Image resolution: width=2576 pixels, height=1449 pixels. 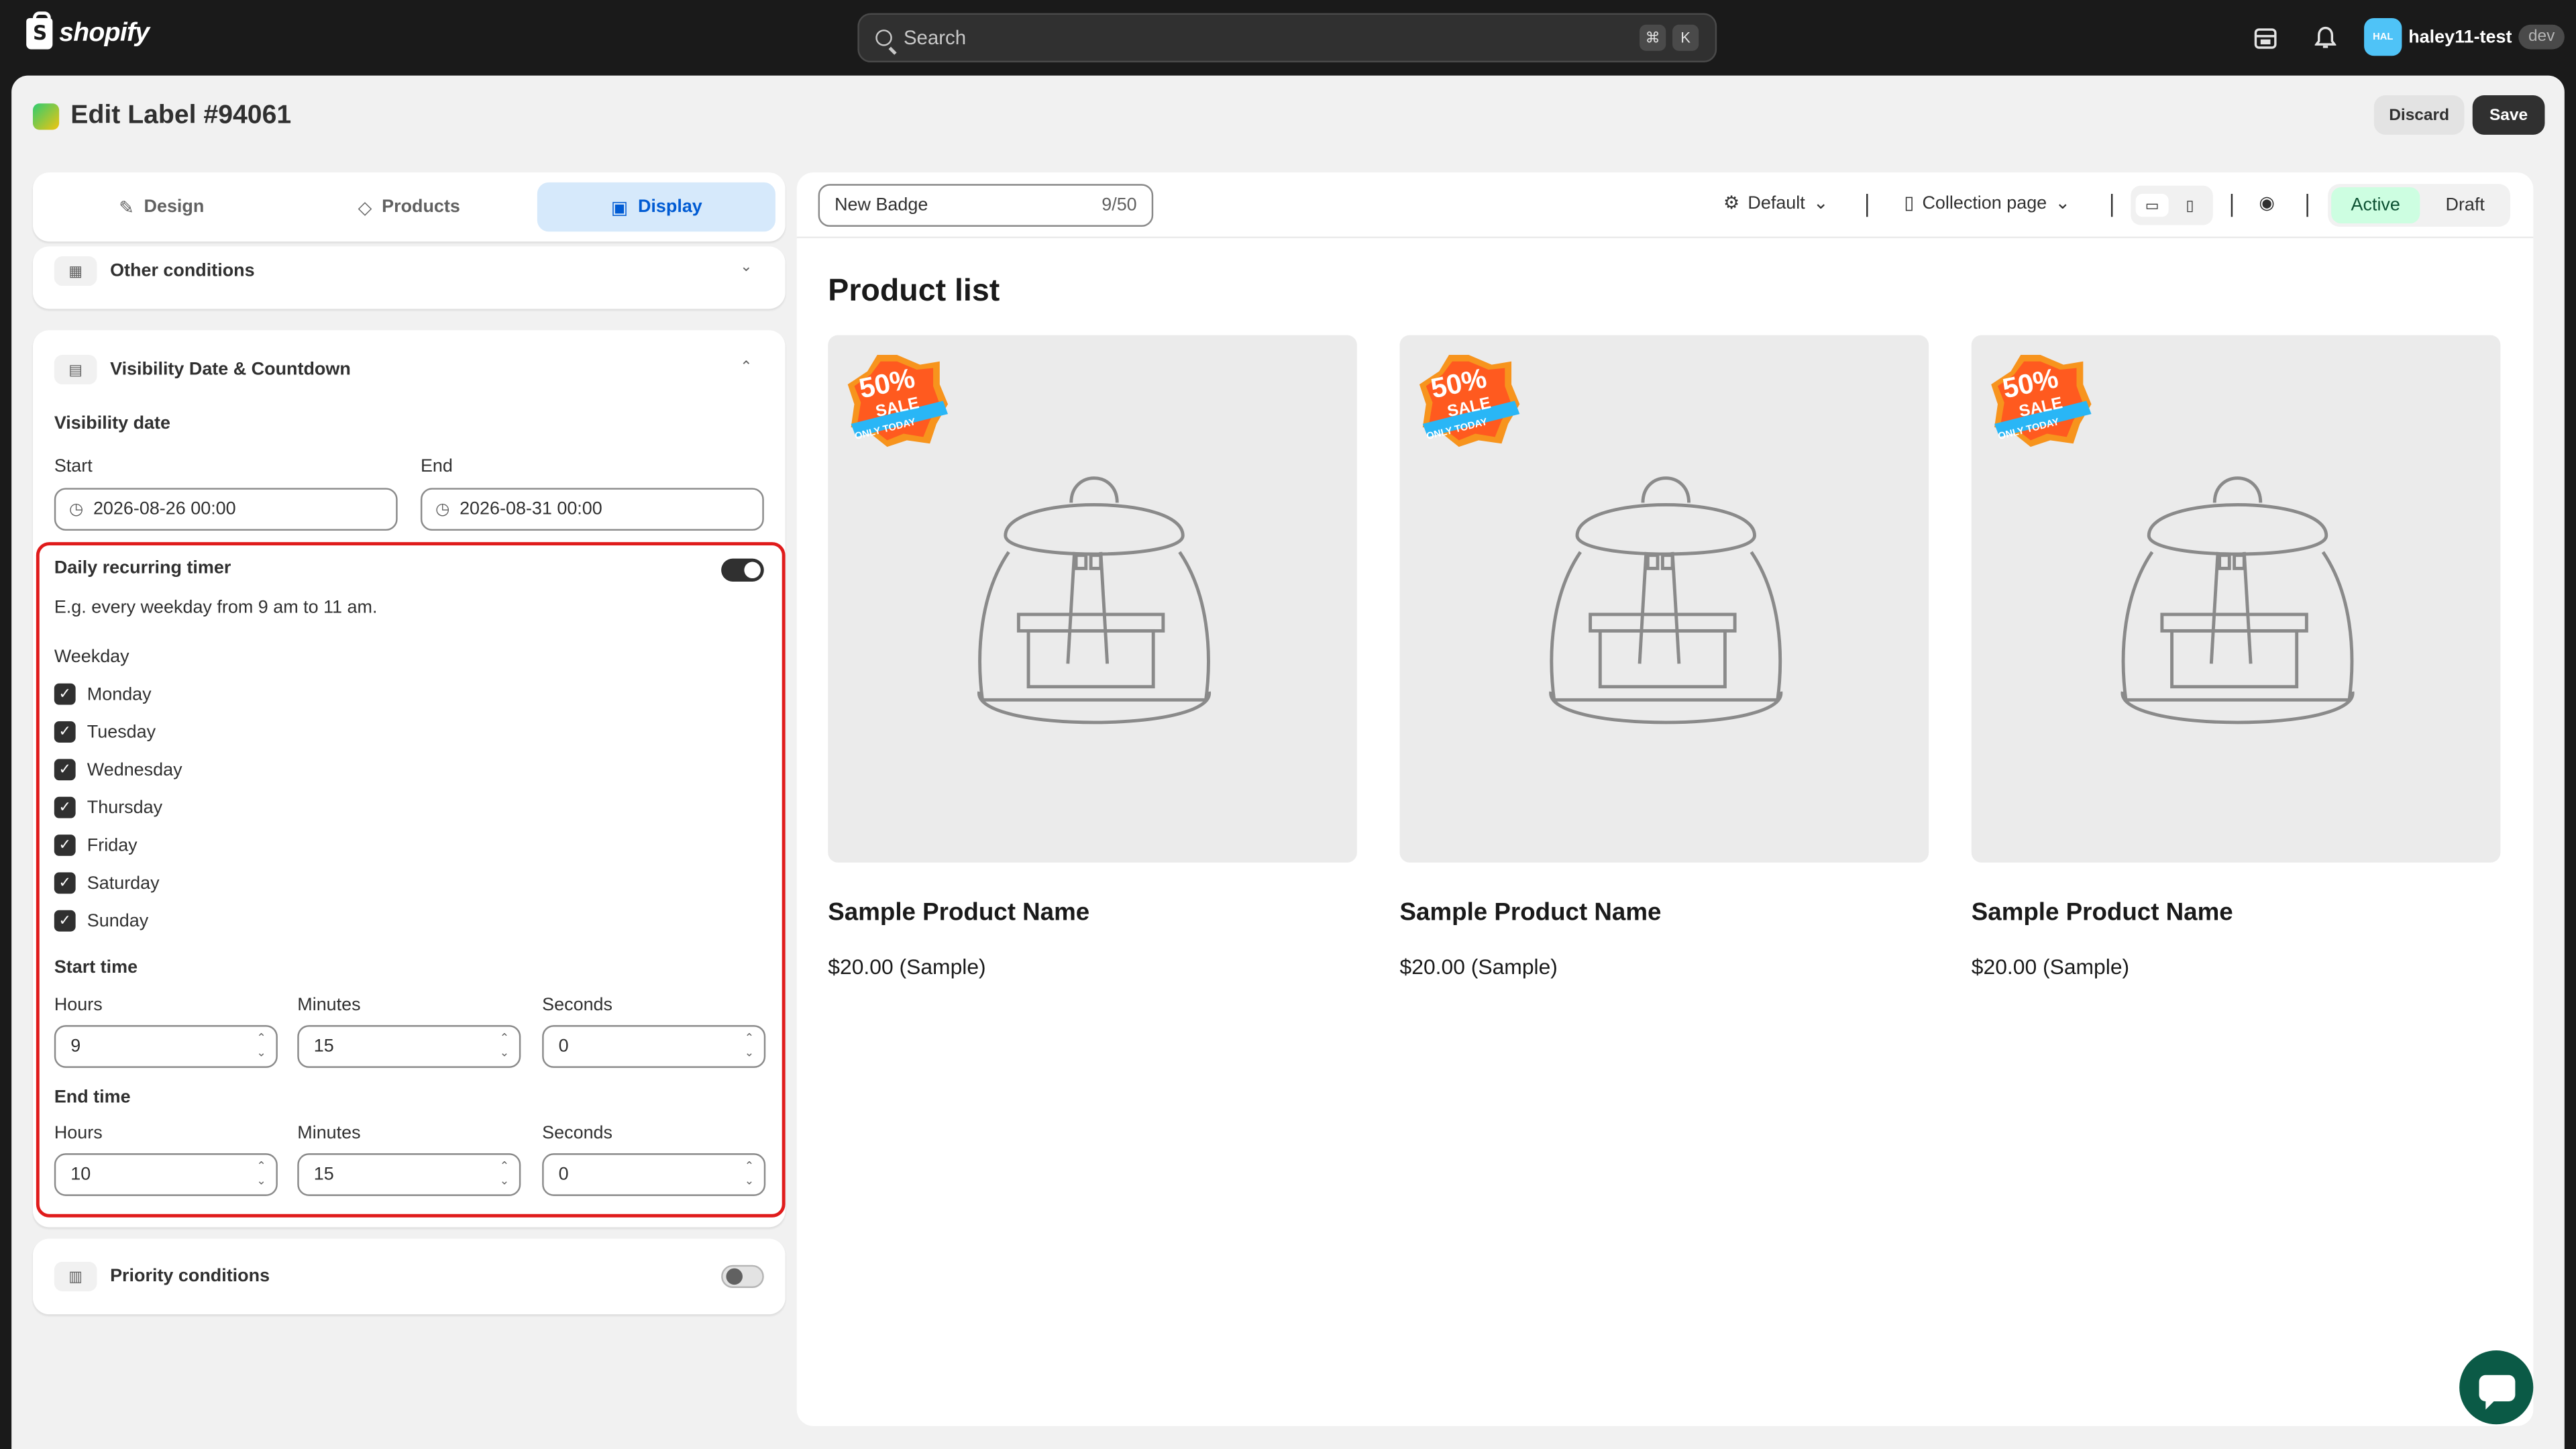 What do you see at coordinates (409, 1276) in the screenshot?
I see `priority-card: ▥ Priority conditions` at bounding box center [409, 1276].